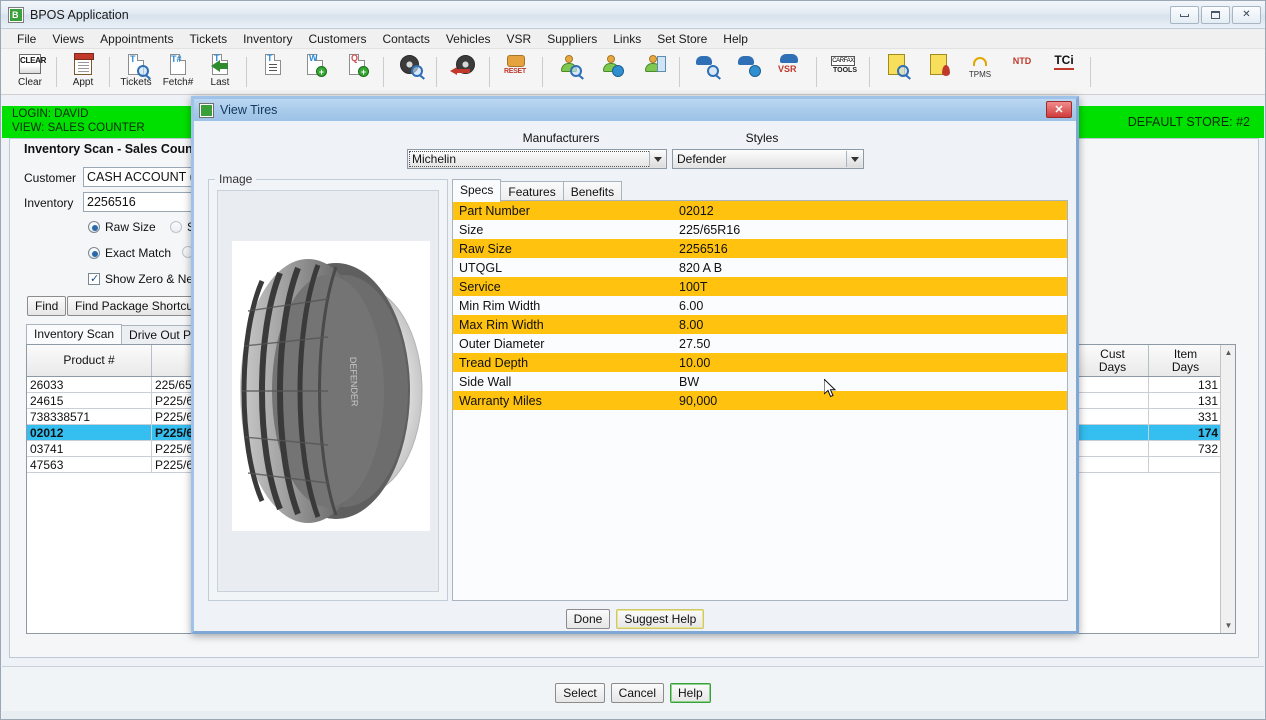  Describe the element at coordinates (1184, 15) in the screenshot. I see `minimize-button` at that location.